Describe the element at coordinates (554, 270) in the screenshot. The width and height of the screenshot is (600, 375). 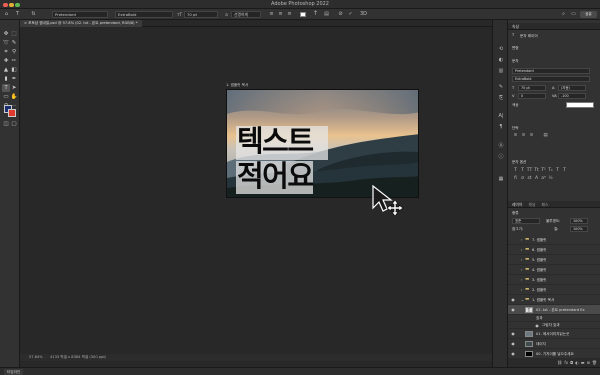
I see `layer-row: › ▬ 4. 썸플릿` at that location.